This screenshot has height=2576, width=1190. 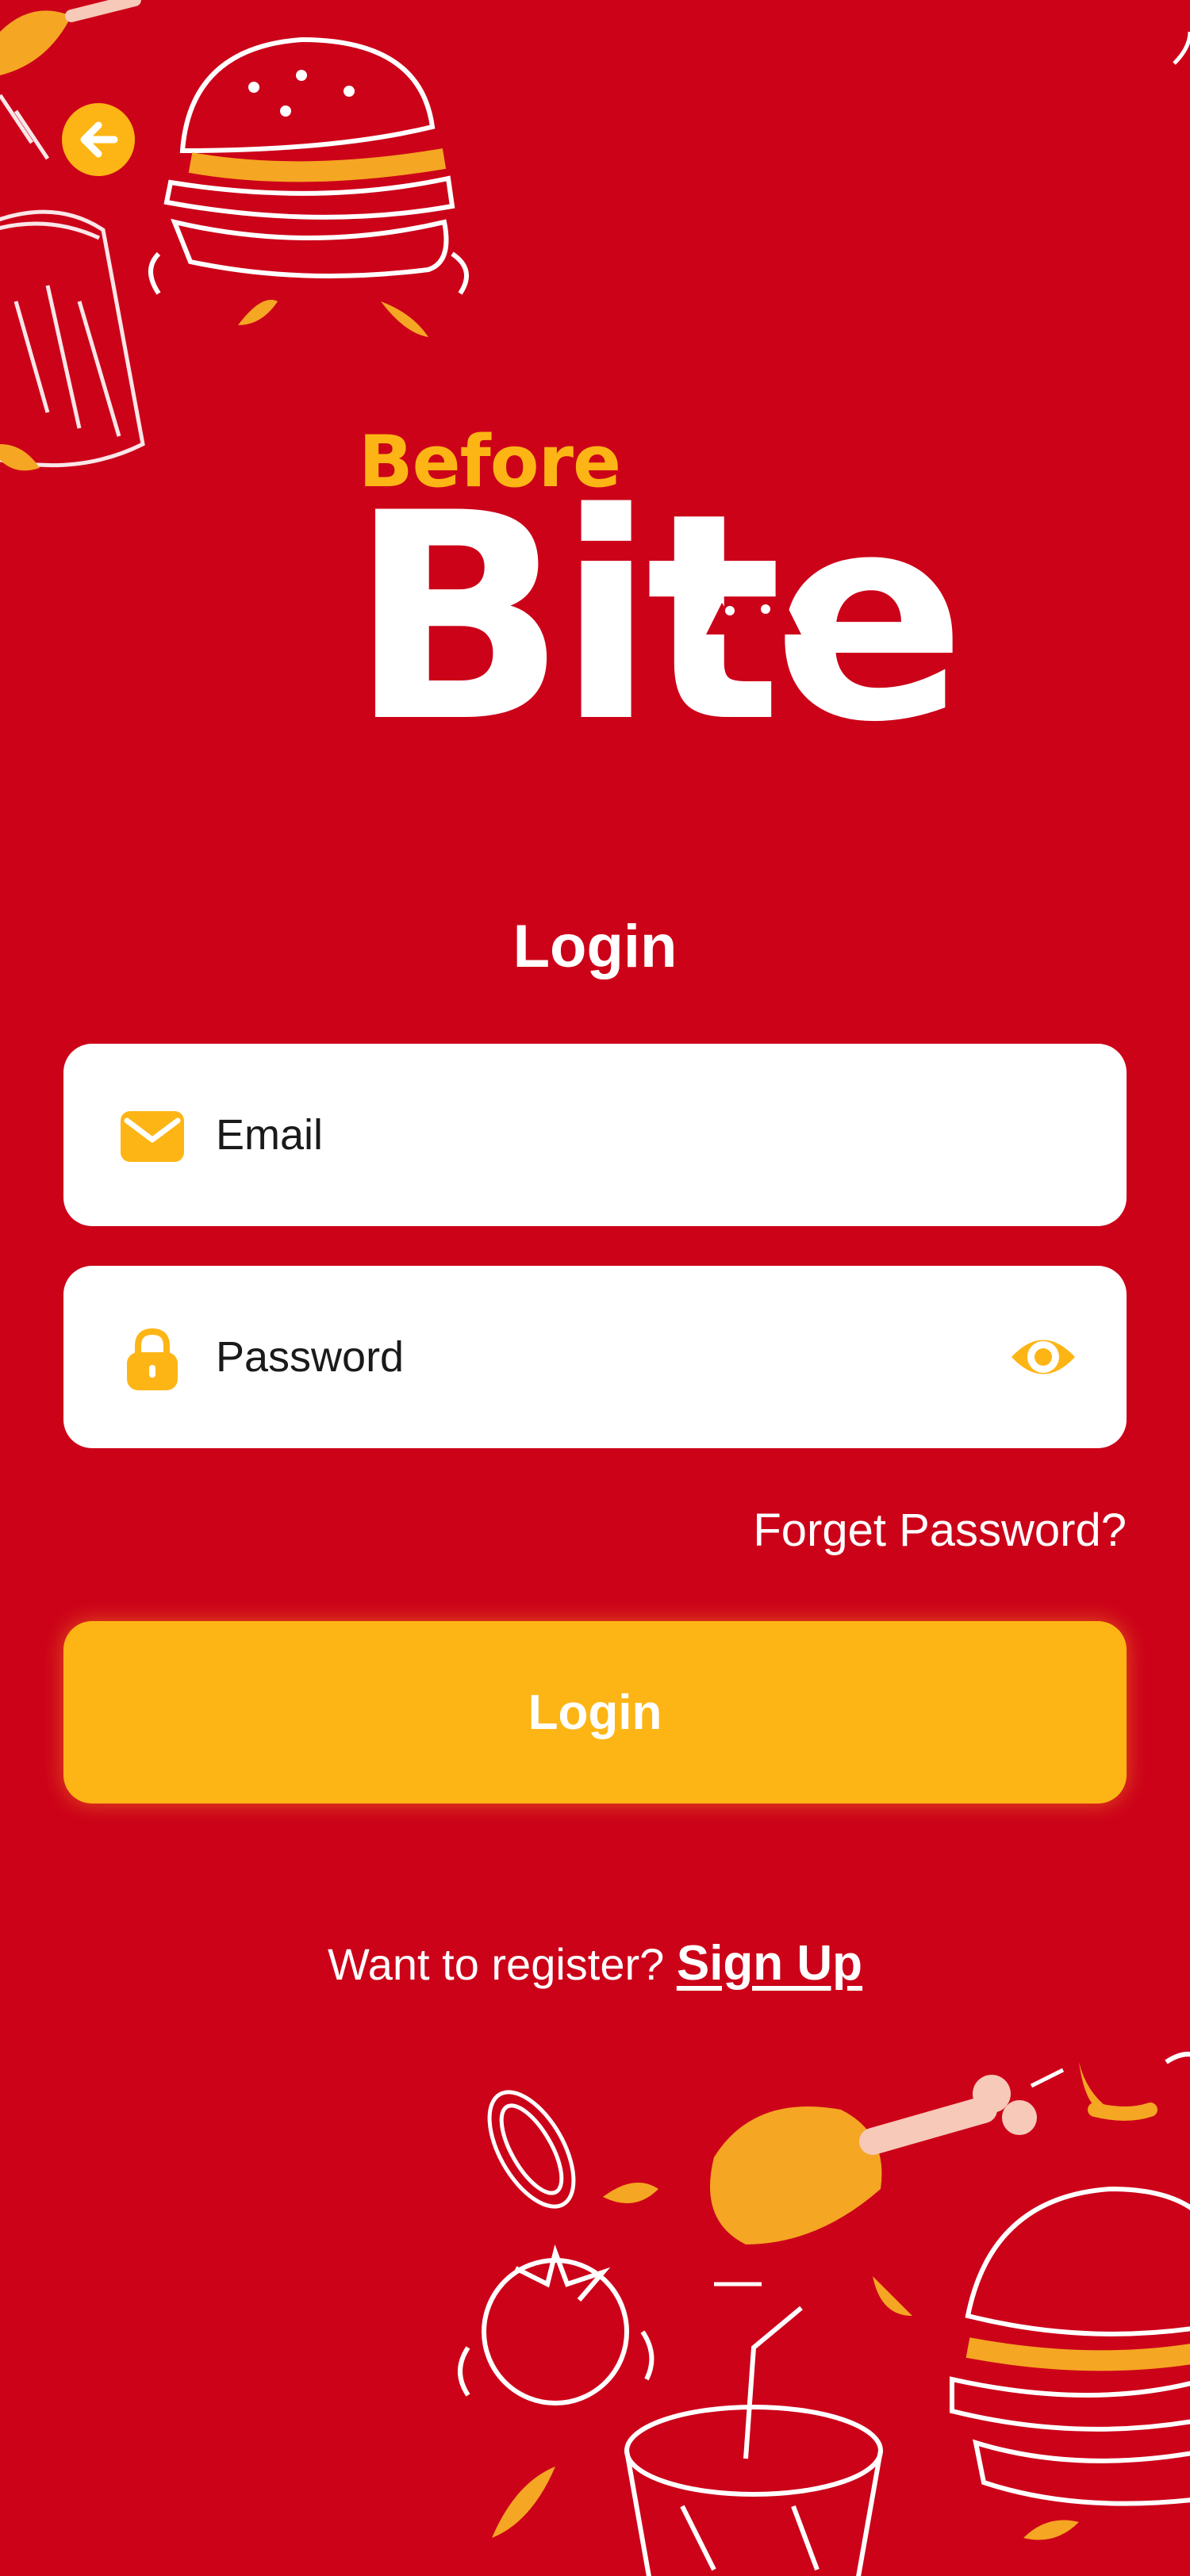 What do you see at coordinates (595, 947) in the screenshot?
I see `page-title: Login` at bounding box center [595, 947].